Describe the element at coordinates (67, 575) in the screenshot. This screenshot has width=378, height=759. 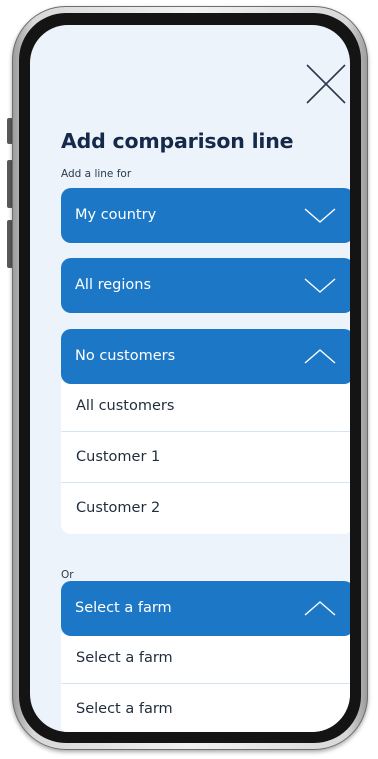
I see `or-label: Or` at that location.